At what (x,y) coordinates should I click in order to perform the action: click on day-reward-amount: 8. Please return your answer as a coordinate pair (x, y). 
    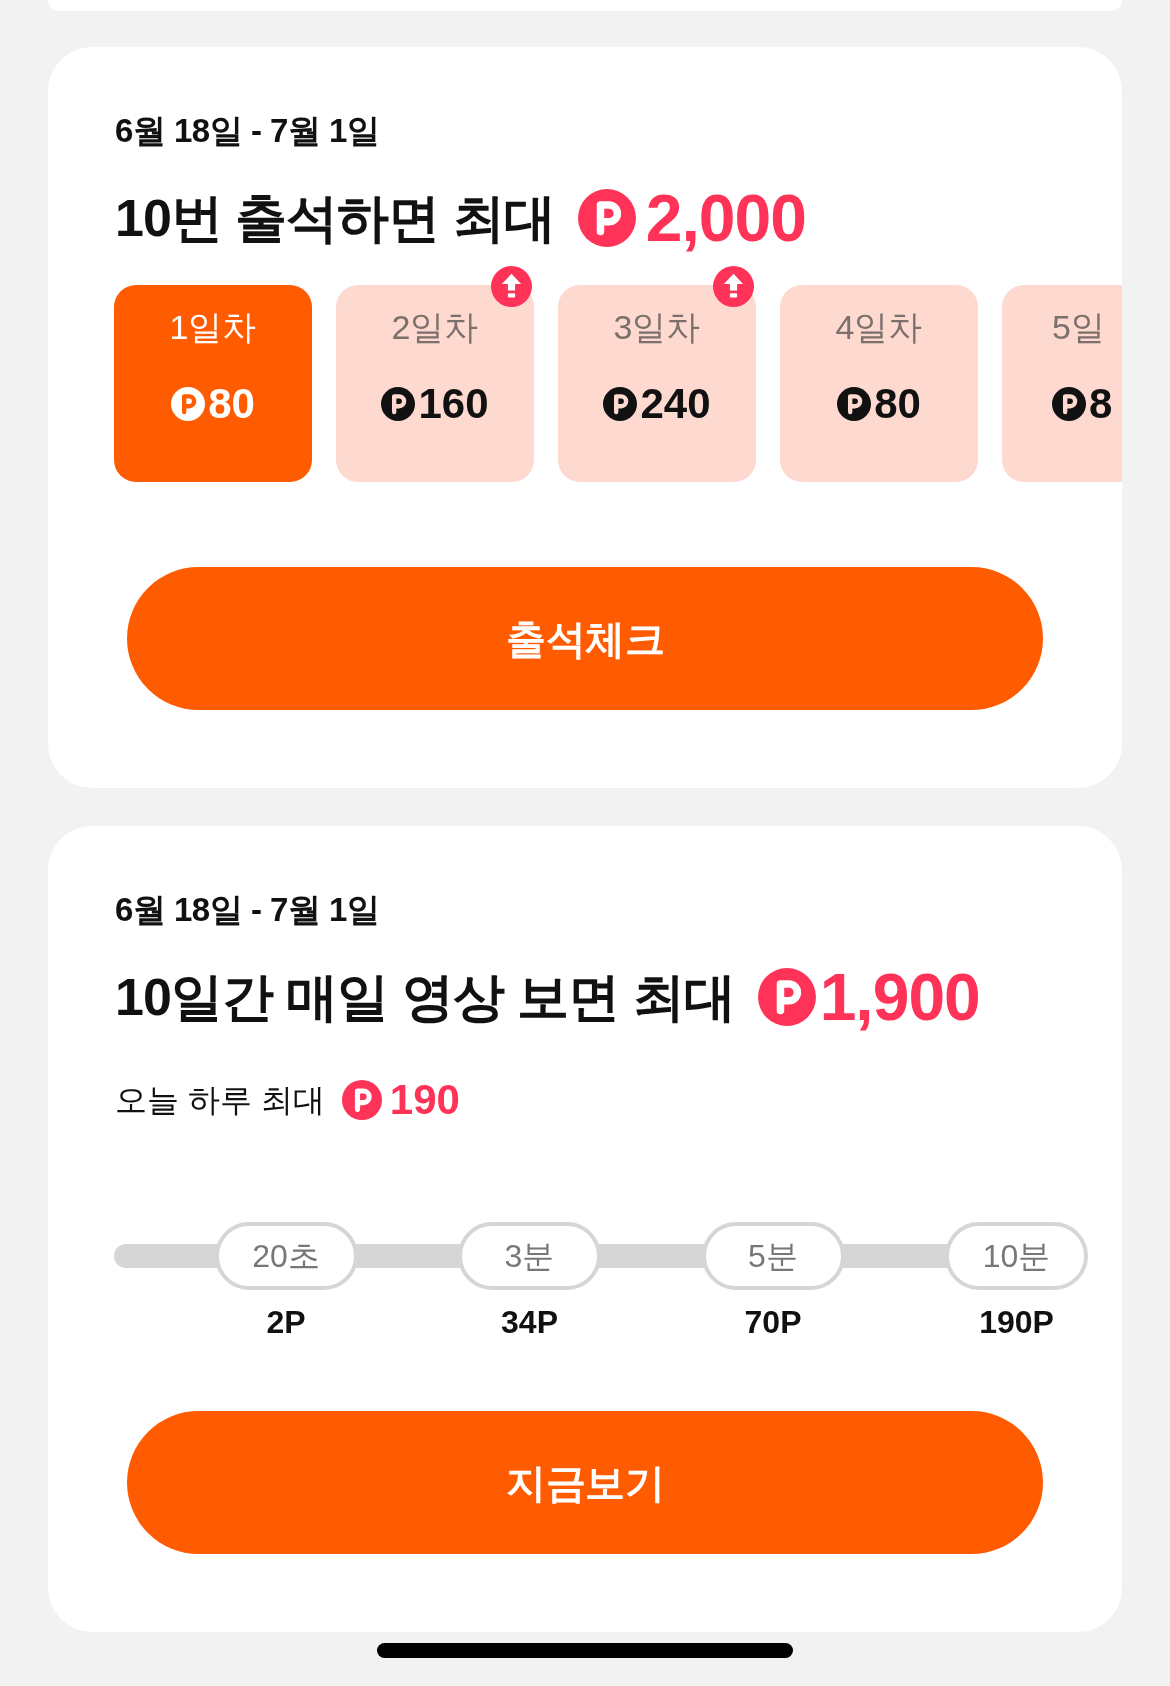
    Looking at the image, I should click on (1101, 404).